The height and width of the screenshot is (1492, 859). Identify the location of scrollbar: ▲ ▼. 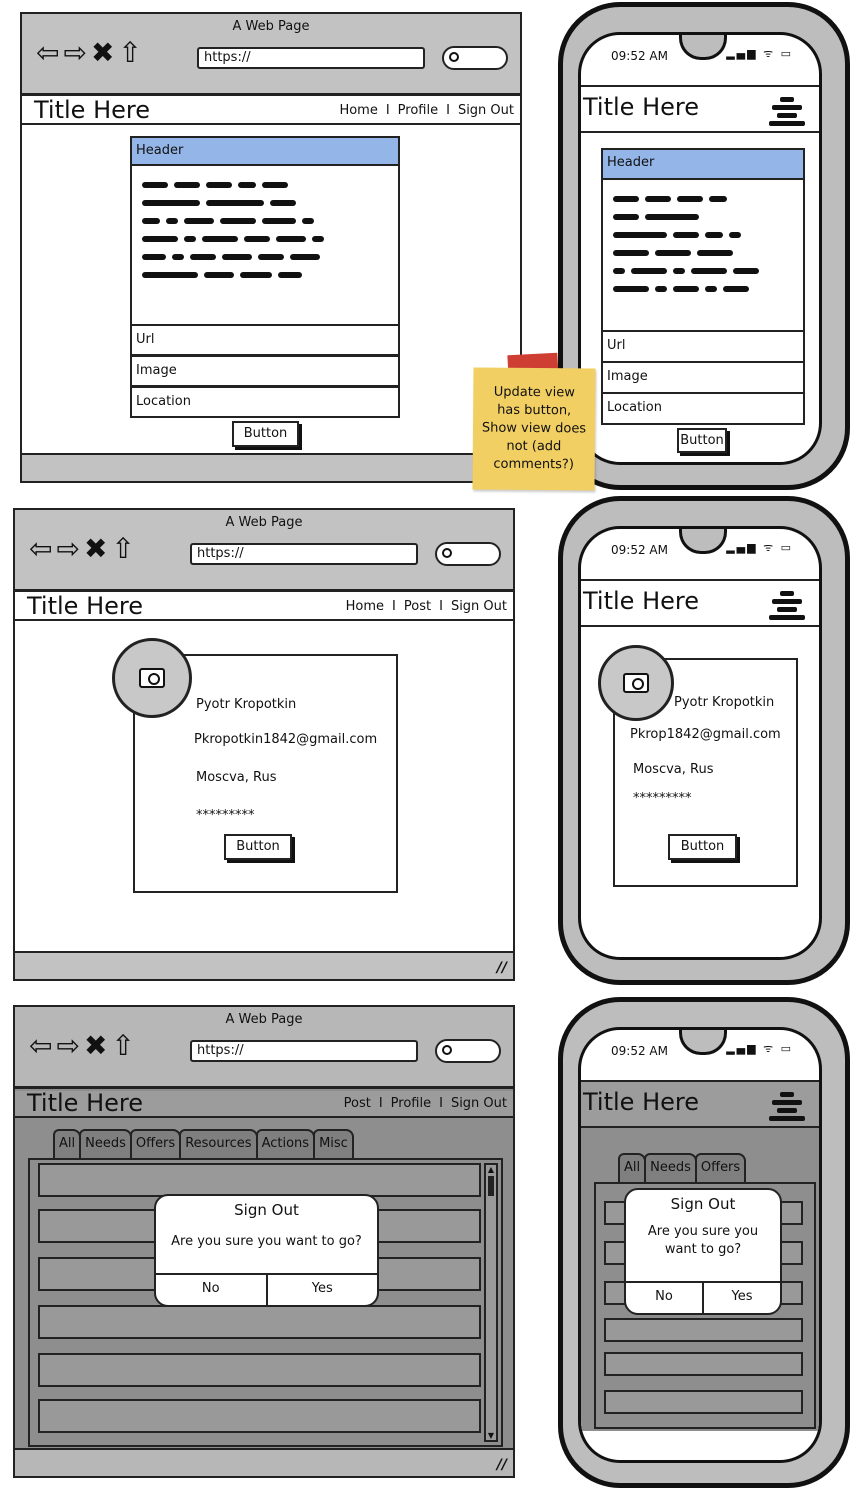
(491, 1302).